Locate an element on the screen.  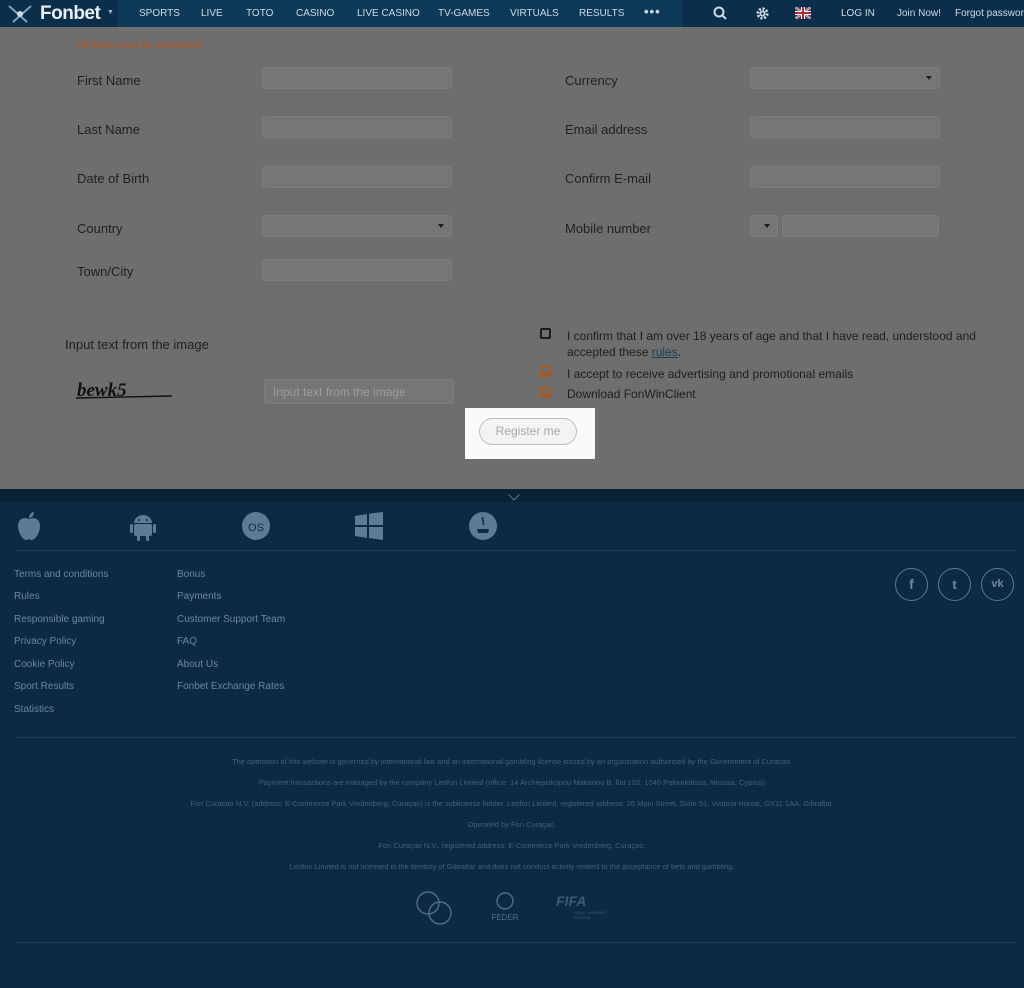
country-label: Country is located at coordinates (100, 228).